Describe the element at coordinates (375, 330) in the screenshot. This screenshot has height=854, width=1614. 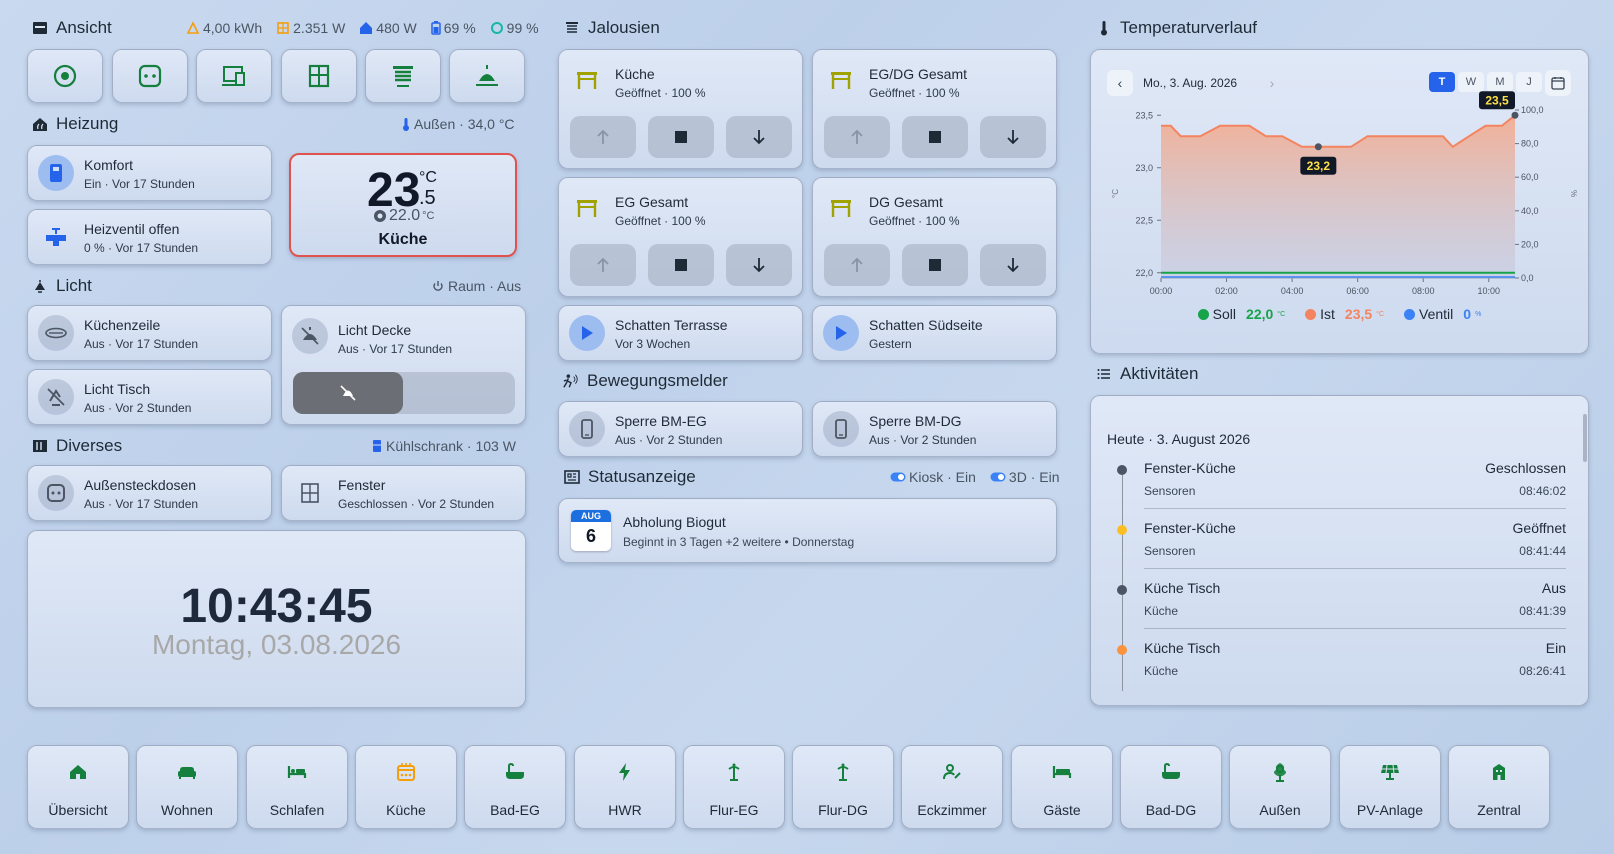
I see `tile-title: Licht Decke` at that location.